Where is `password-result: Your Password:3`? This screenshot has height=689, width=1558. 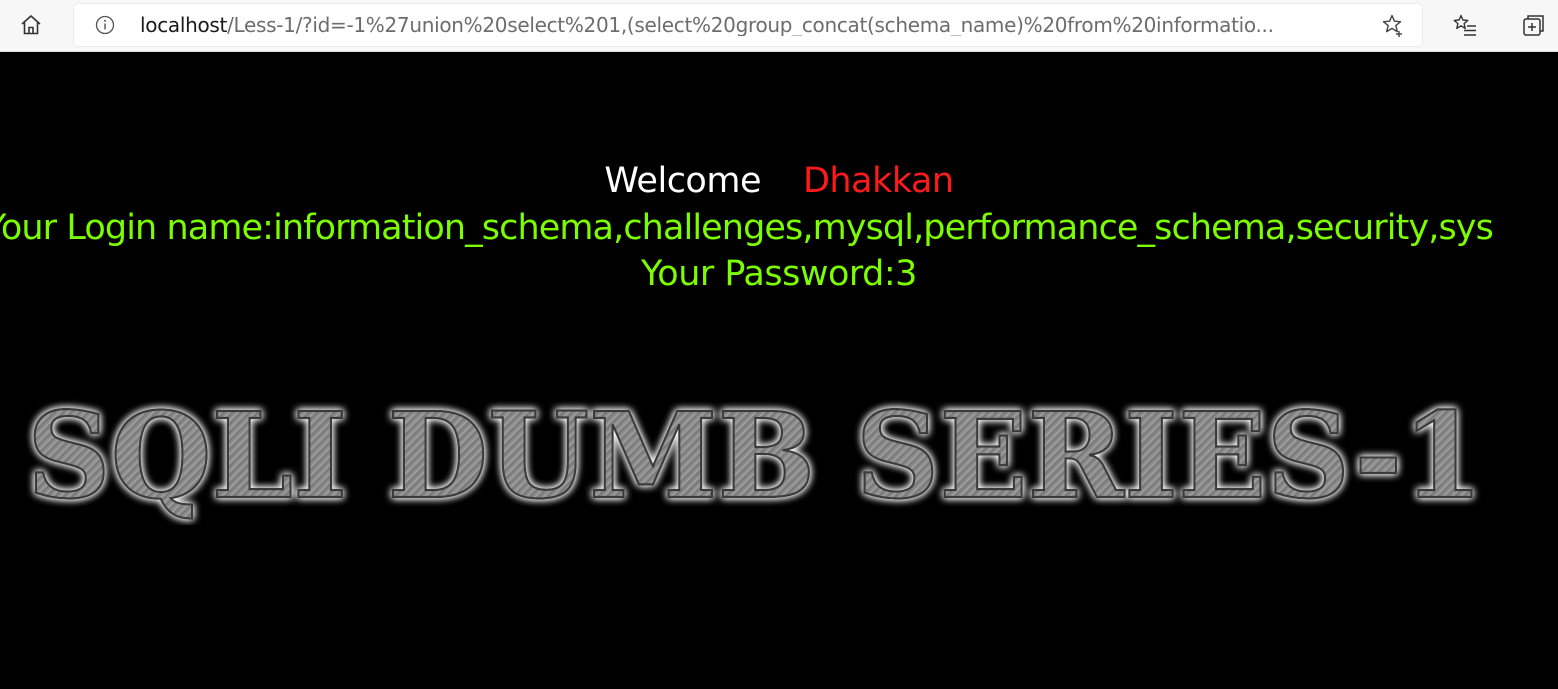 password-result: Your Password:3 is located at coordinates (779, 274).